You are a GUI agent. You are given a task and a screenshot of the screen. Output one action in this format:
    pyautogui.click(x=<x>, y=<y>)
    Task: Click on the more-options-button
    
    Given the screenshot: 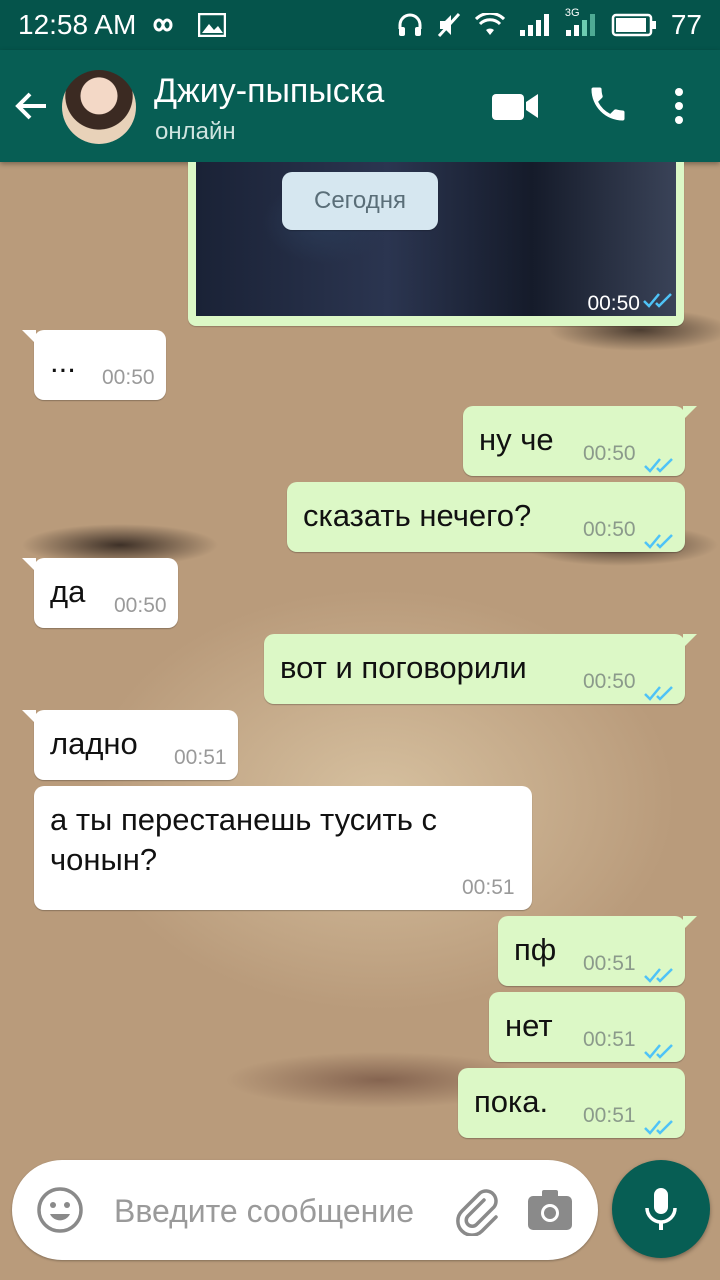 What is the action you would take?
    pyautogui.click(x=679, y=106)
    